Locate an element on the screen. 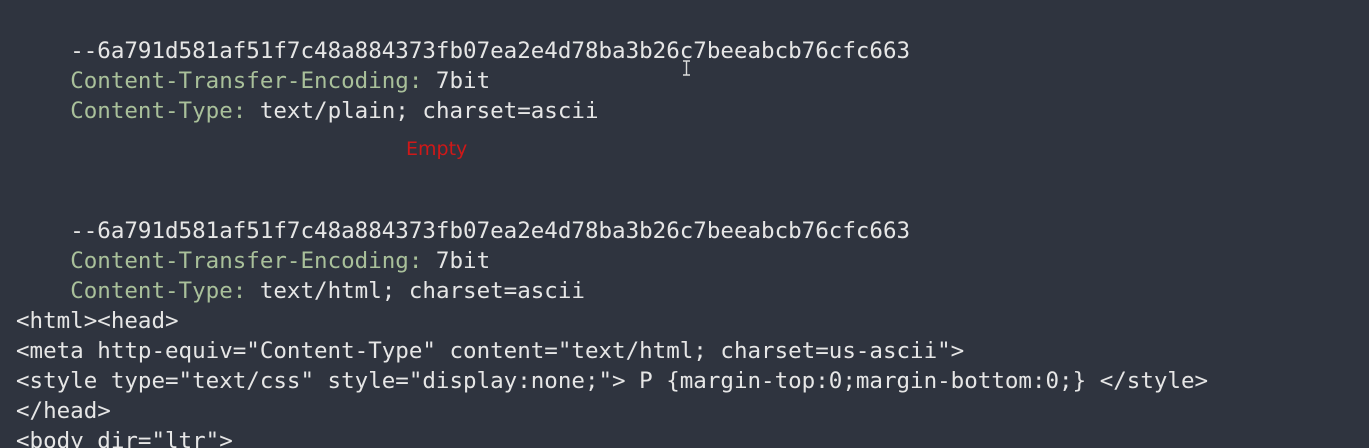 This screenshot has width=1369, height=448. header-value: text/plain; charset=ascii is located at coordinates (422, 111).